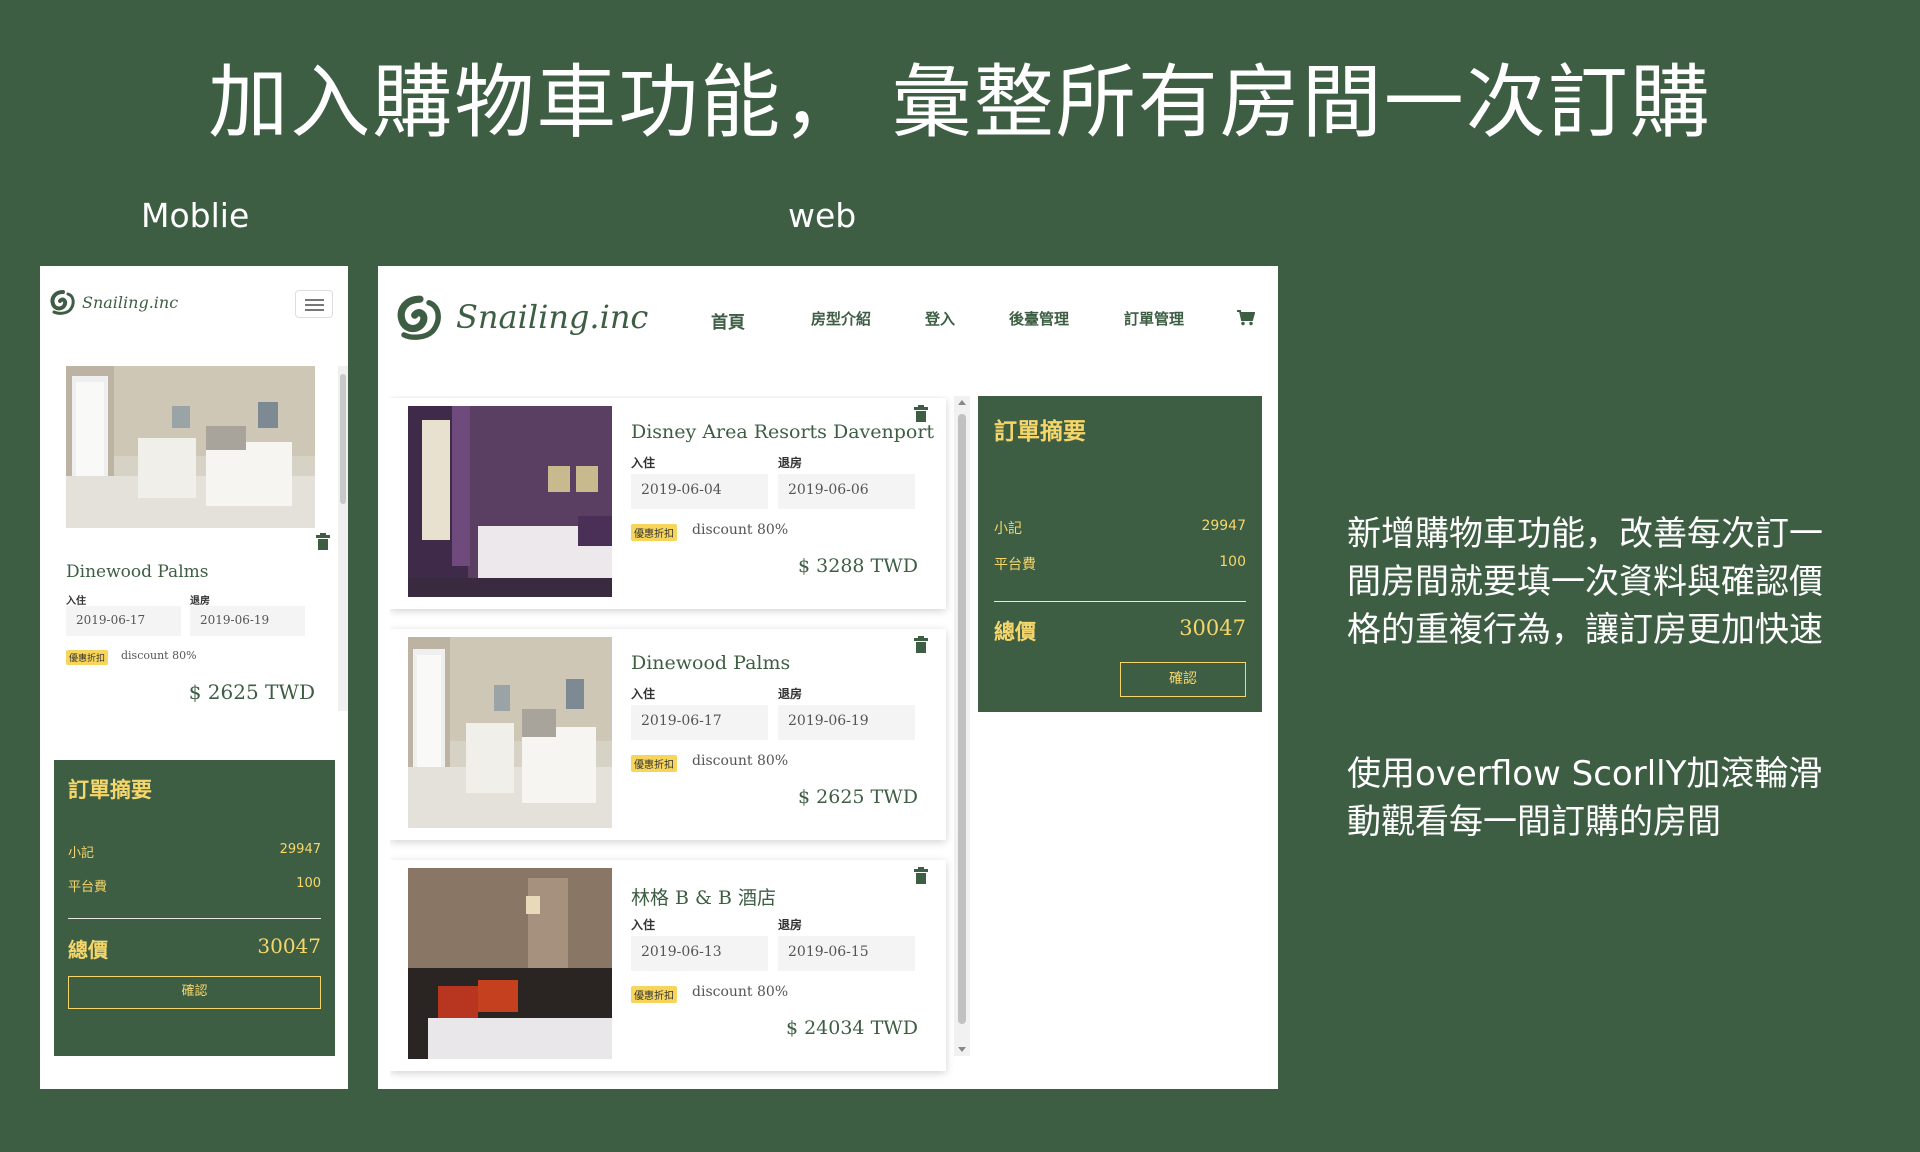 This screenshot has height=1152, width=1920. I want to click on room-photo-davenport, so click(510, 501).